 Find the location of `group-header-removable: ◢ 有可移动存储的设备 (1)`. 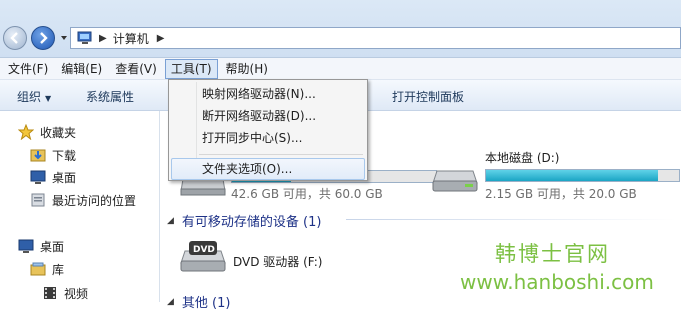

group-header-removable: ◢ 有可移动存储的设备 (1) is located at coordinates (244, 220).